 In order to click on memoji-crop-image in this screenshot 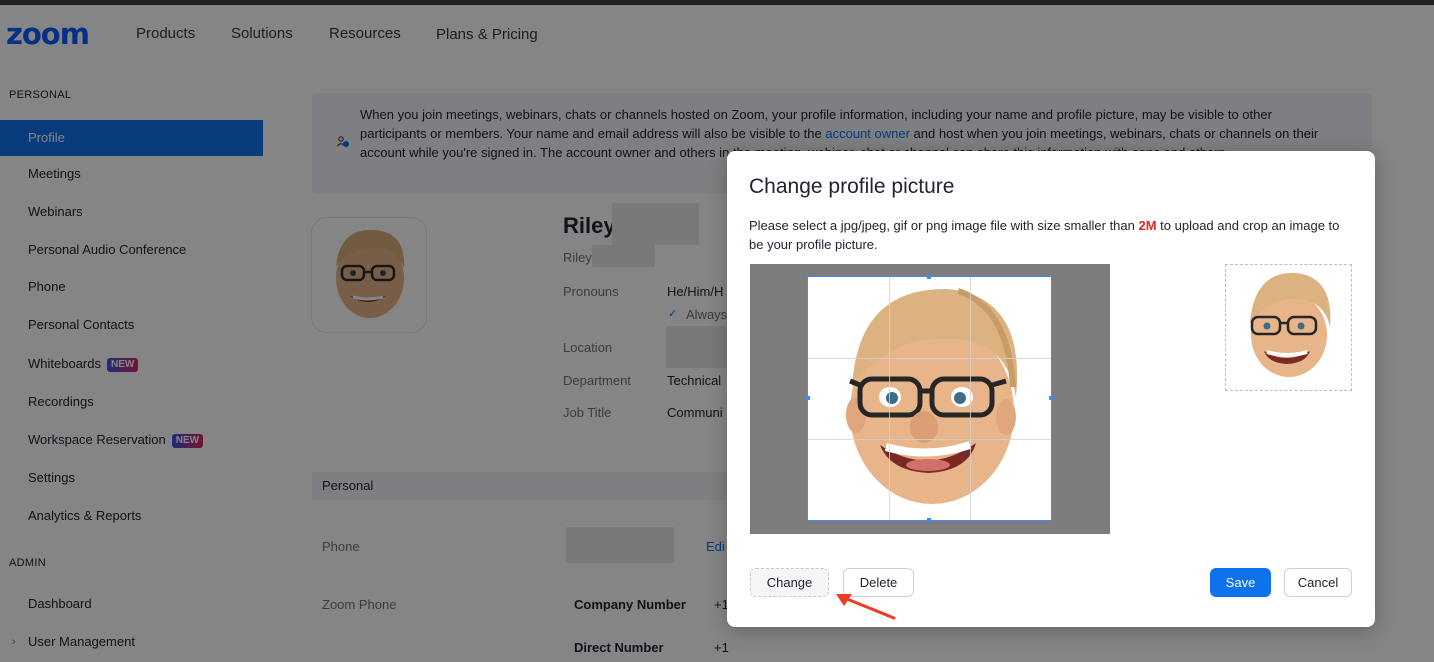, I will do `click(932, 396)`.